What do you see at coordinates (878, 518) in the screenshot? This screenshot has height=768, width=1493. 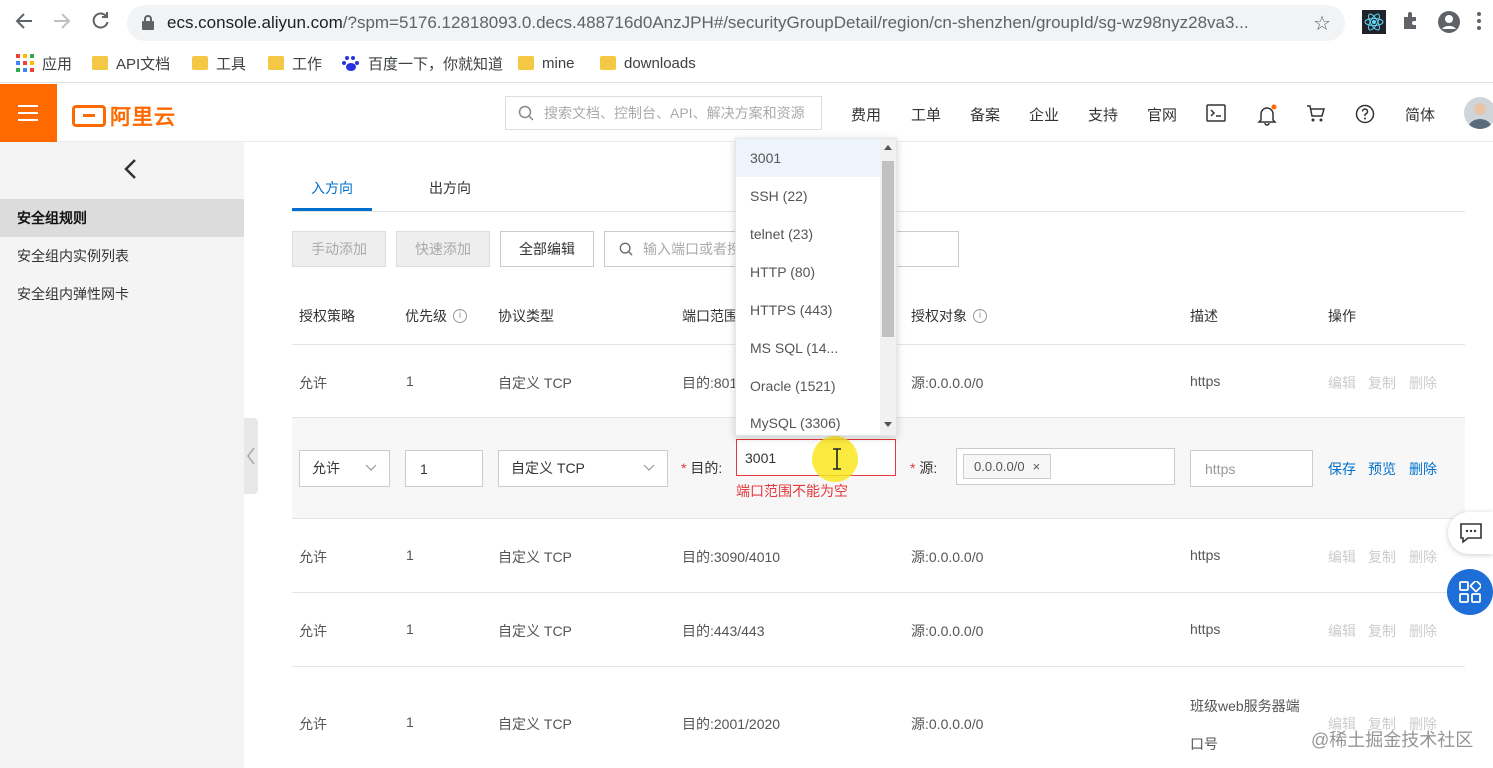 I see `divider` at bounding box center [878, 518].